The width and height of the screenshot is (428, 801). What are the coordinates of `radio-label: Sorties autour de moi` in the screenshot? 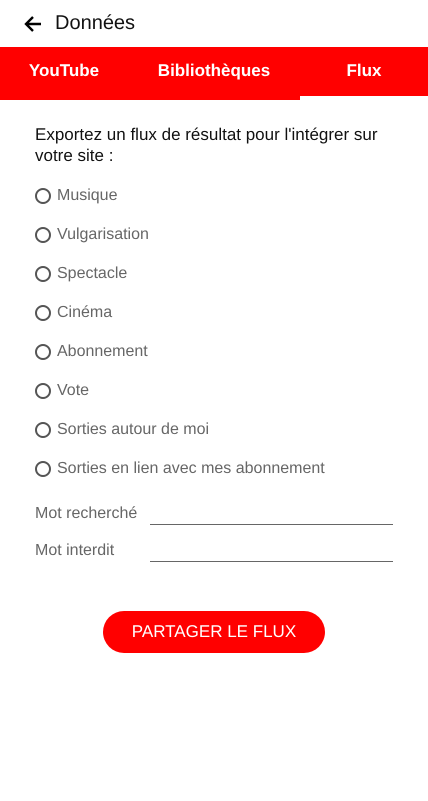 It's located at (133, 429).